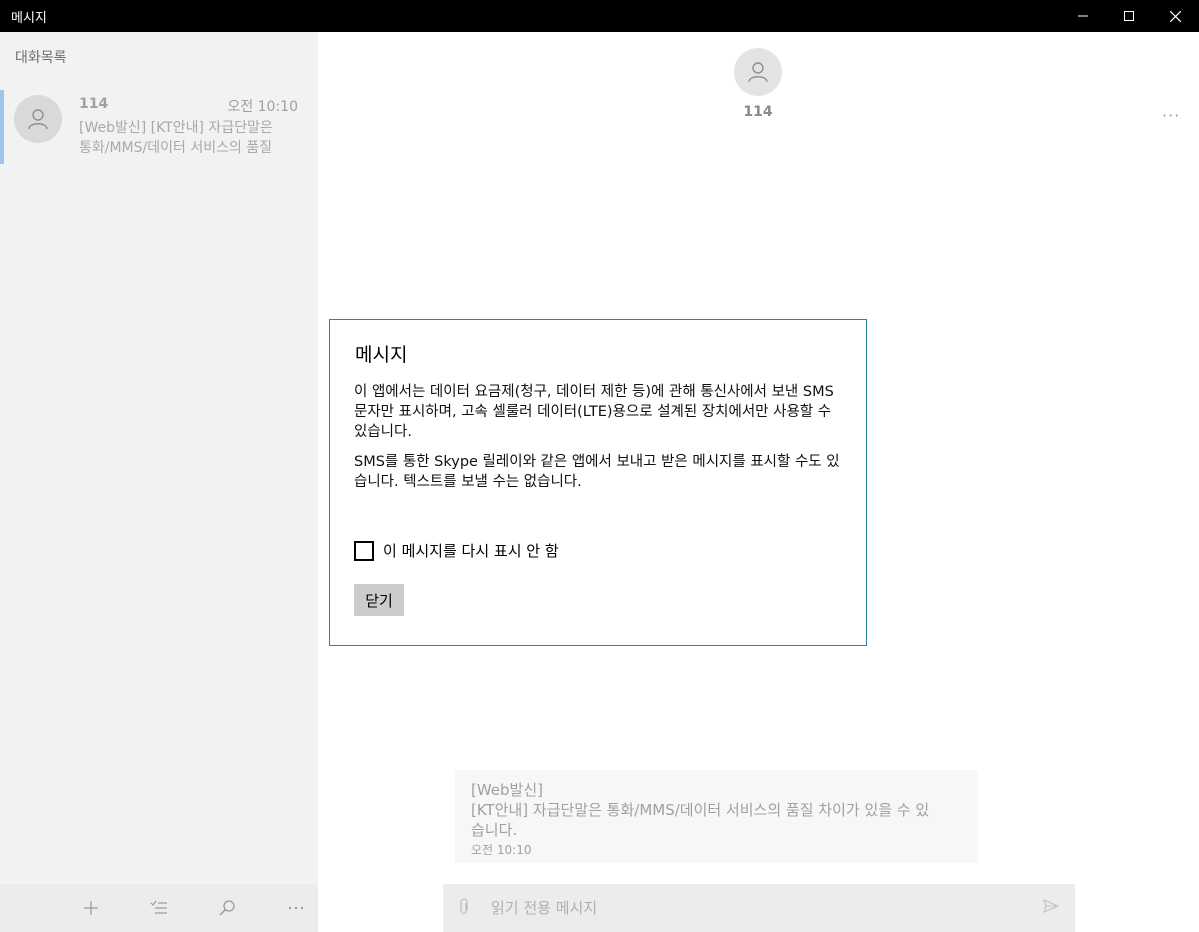 The height and width of the screenshot is (932, 1199). I want to click on new-message-button, so click(91, 908).